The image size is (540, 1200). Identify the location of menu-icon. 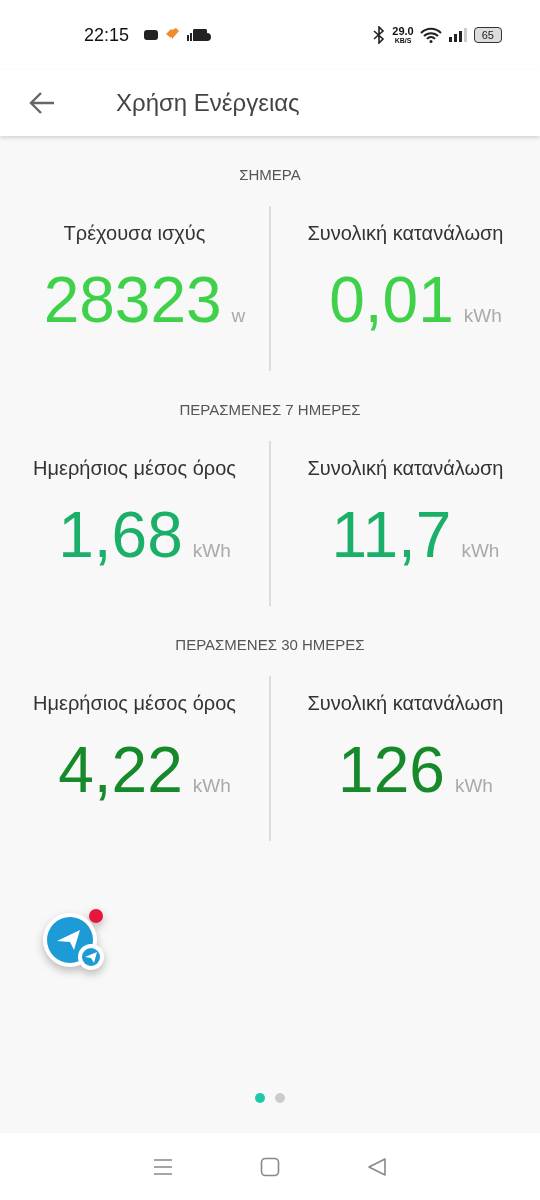
(163, 1166).